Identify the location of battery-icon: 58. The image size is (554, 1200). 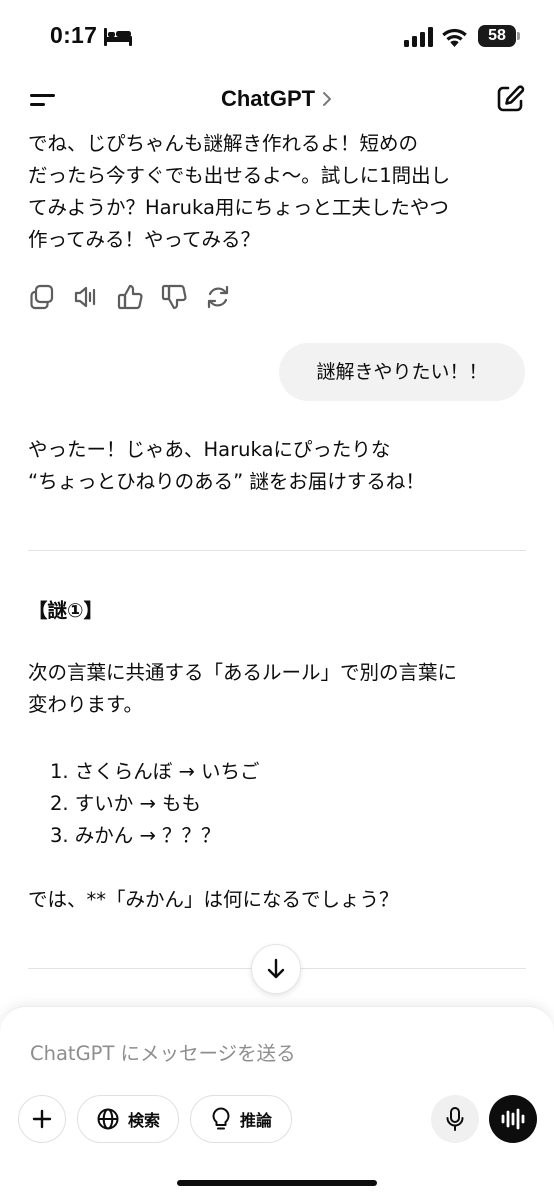
(497, 36).